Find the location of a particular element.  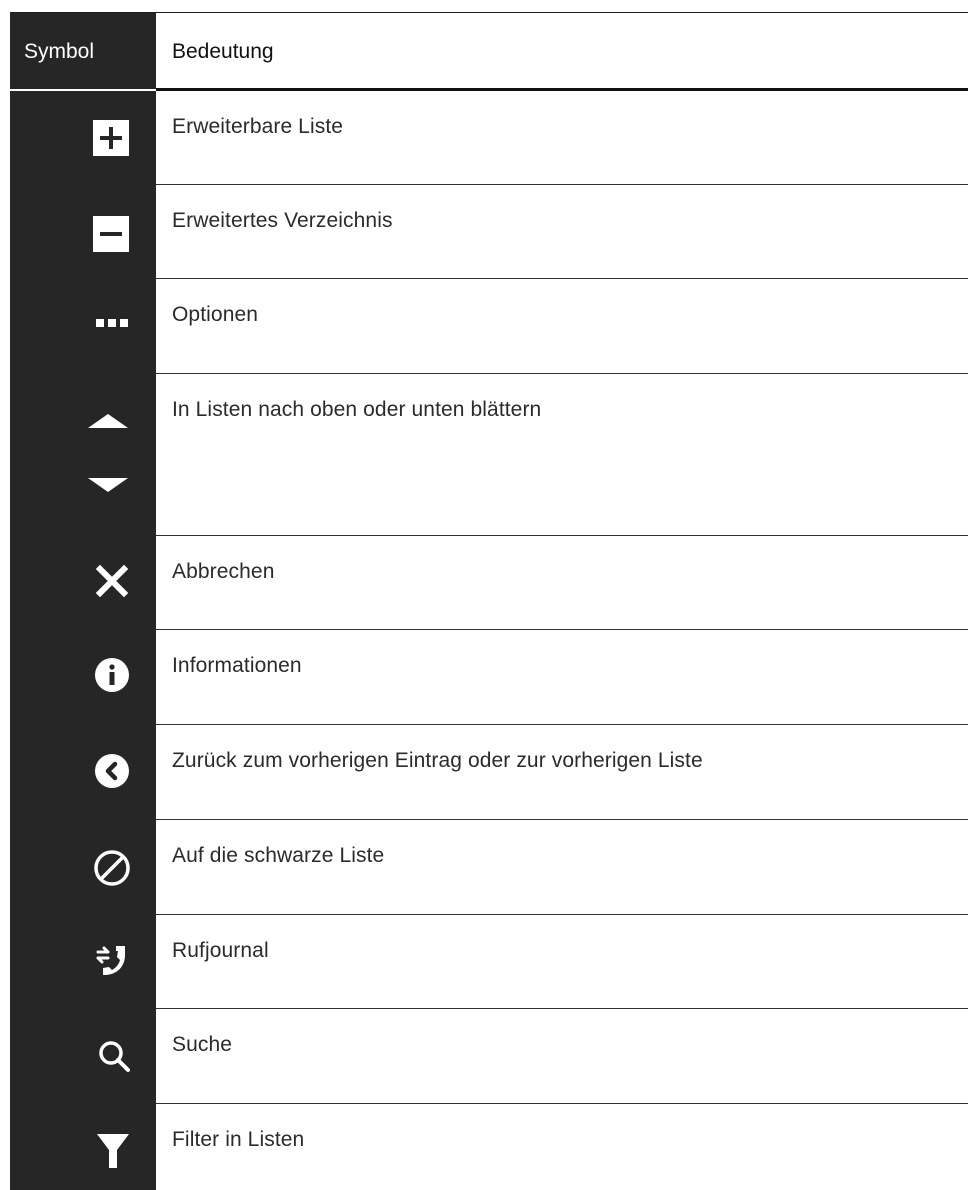

table-row: Auf die schwarze Liste is located at coordinates (489, 867).